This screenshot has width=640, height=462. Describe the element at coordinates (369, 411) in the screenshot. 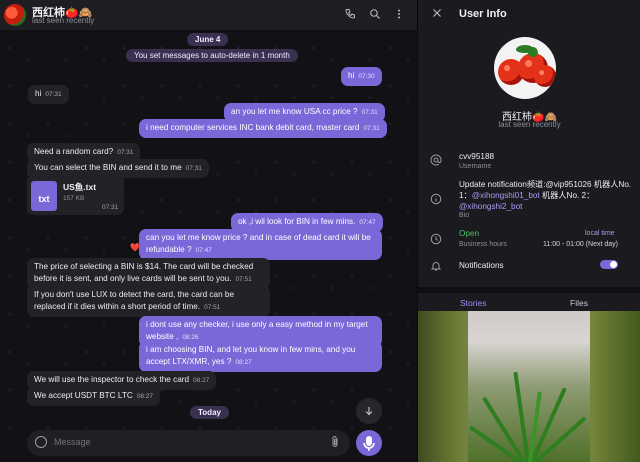

I see `scroll-down-button` at that location.